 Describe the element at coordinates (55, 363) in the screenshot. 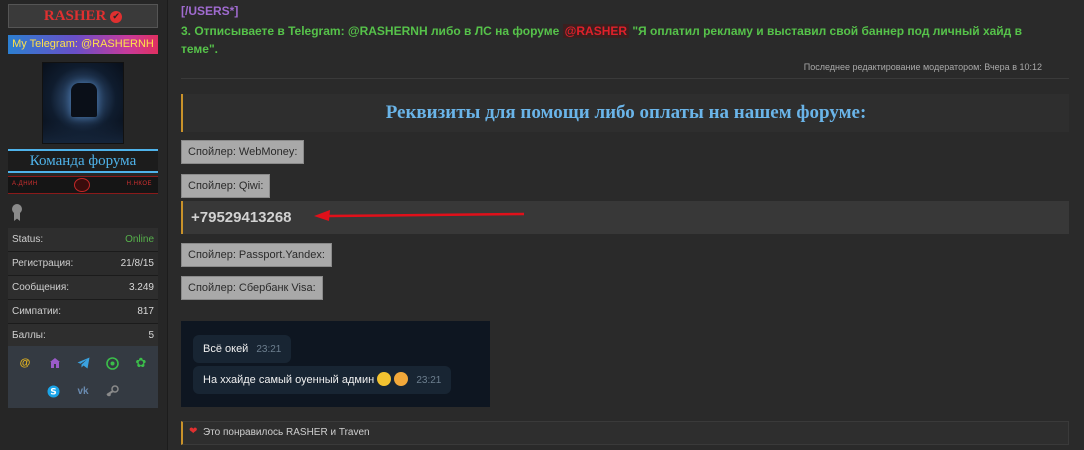

I see `home-icon` at that location.